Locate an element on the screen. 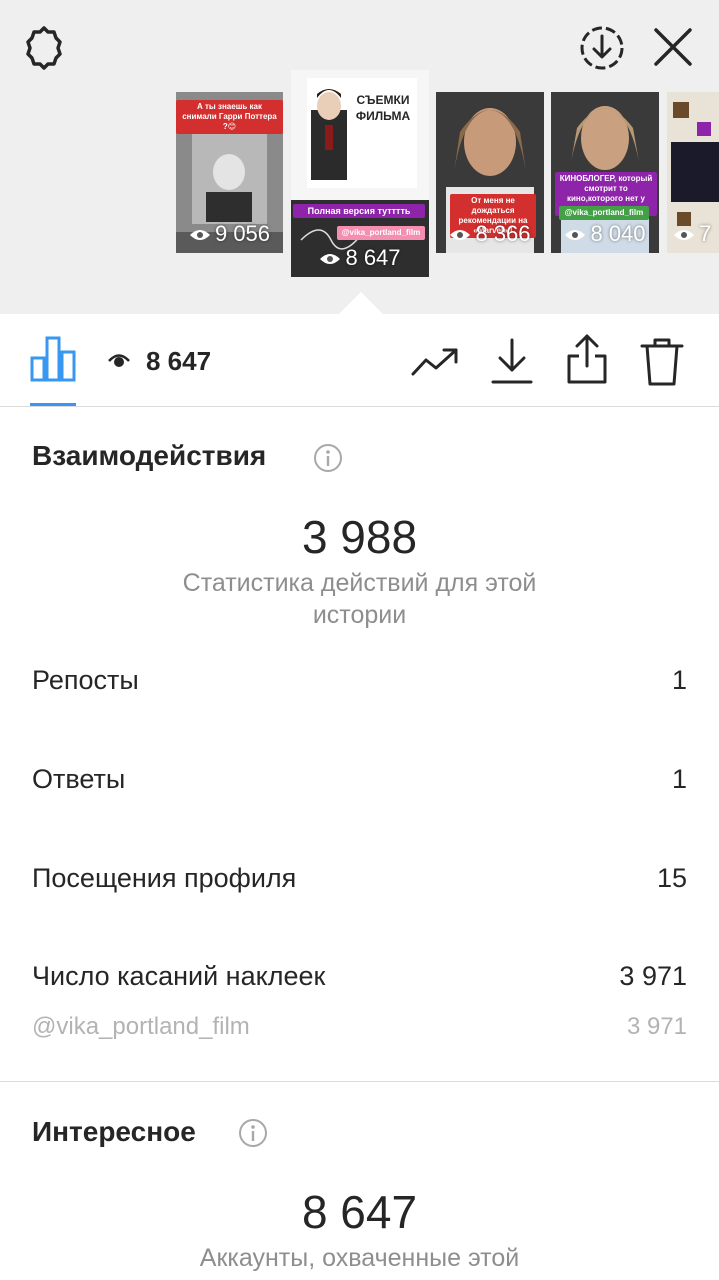 The width and height of the screenshot is (719, 1280). selected-pointer is located at coordinates (361, 303).